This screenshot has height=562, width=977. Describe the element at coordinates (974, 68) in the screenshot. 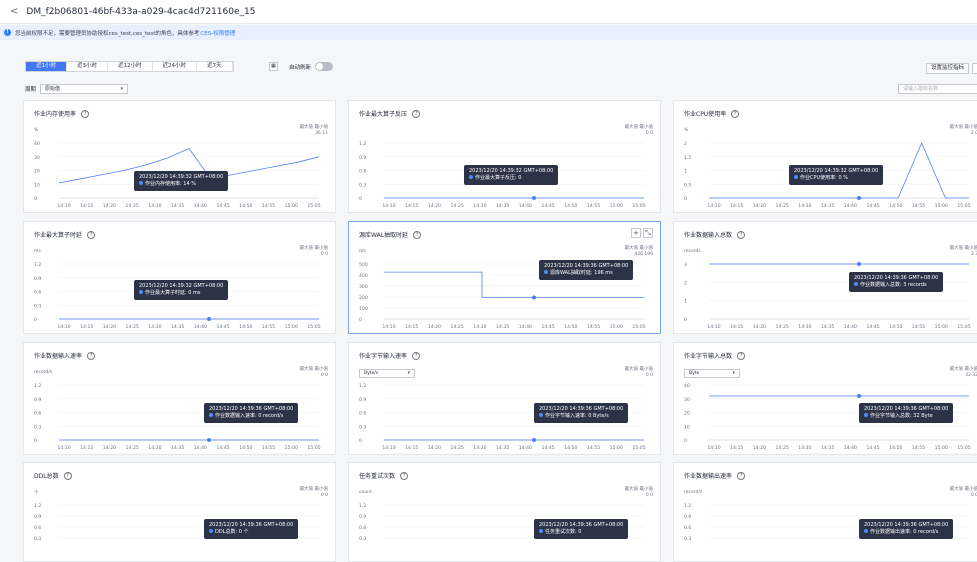

I see `more-button` at that location.